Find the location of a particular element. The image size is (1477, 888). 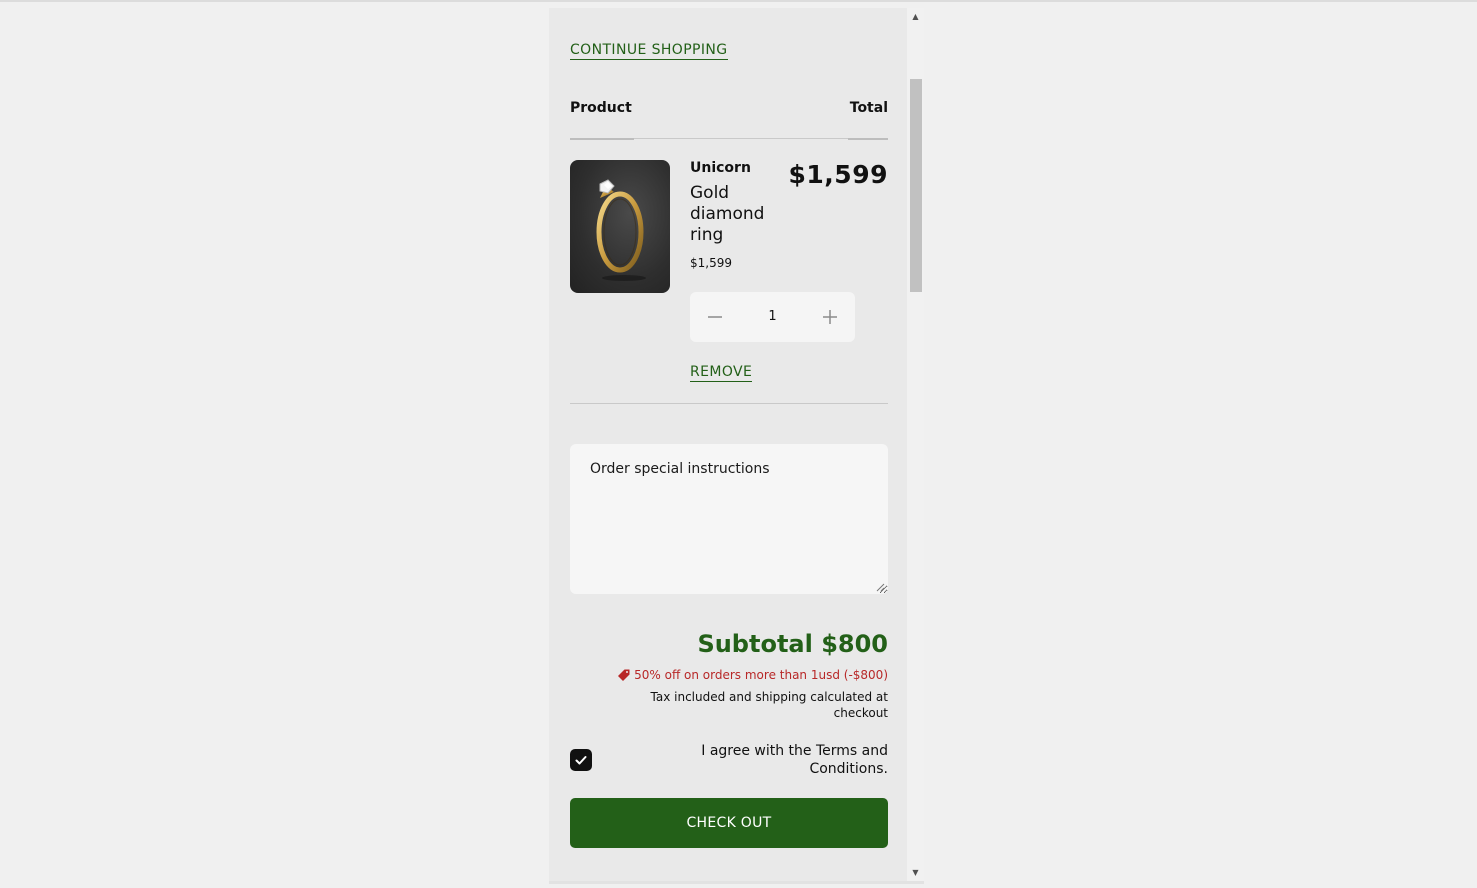

continue-shopping-link: CONTINUE SHOPPING is located at coordinates (649, 51).